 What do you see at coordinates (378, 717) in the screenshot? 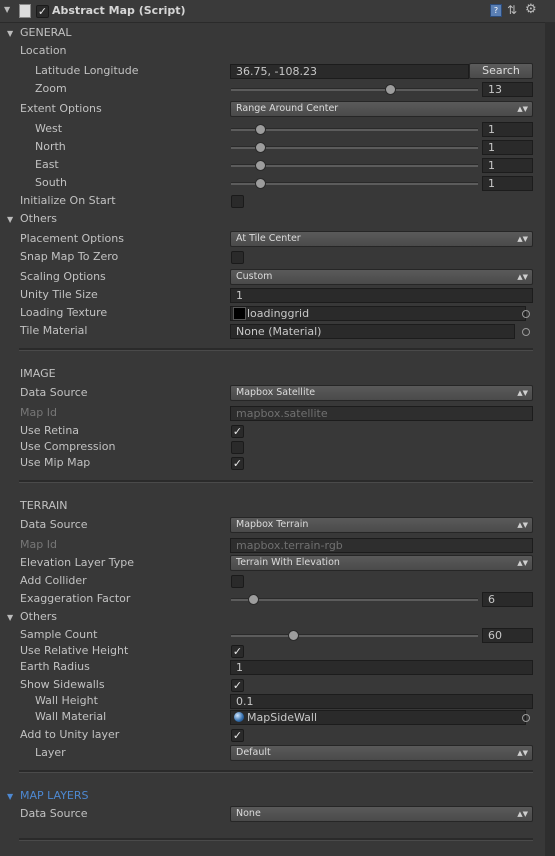
I see `wall-material-field: MapSideWall` at bounding box center [378, 717].